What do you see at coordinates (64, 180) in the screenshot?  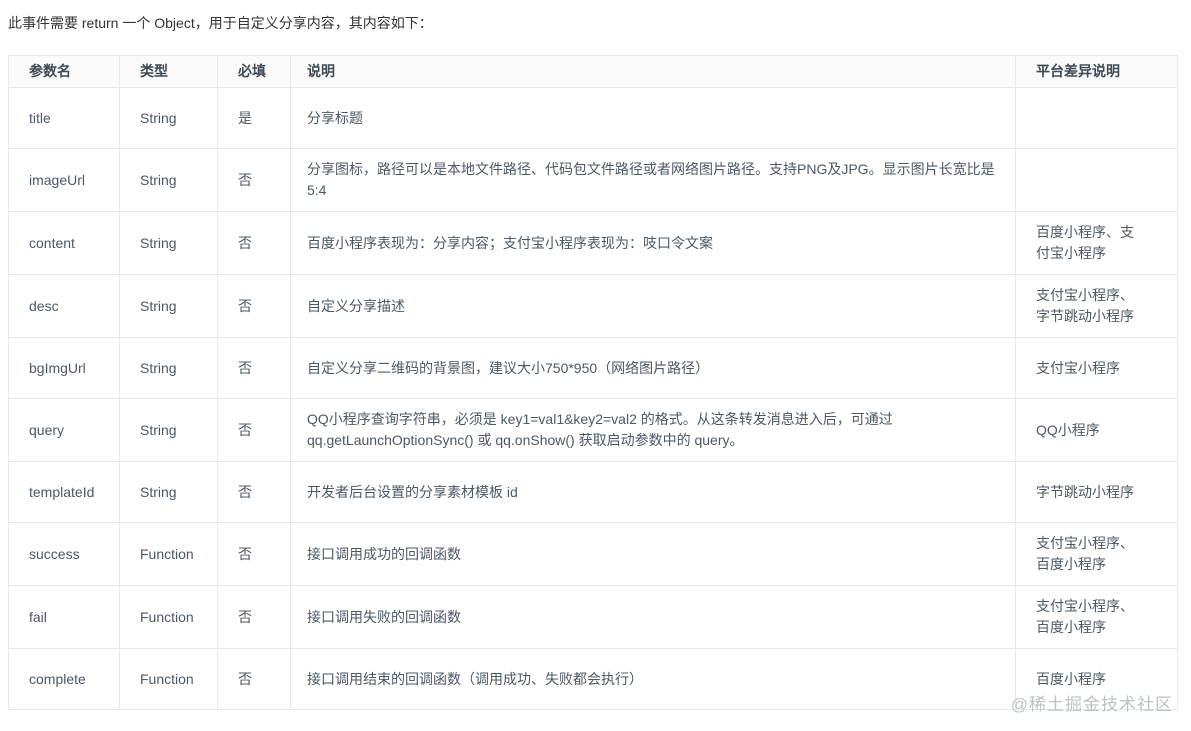 I see `cell-param-name: imageUrl` at bounding box center [64, 180].